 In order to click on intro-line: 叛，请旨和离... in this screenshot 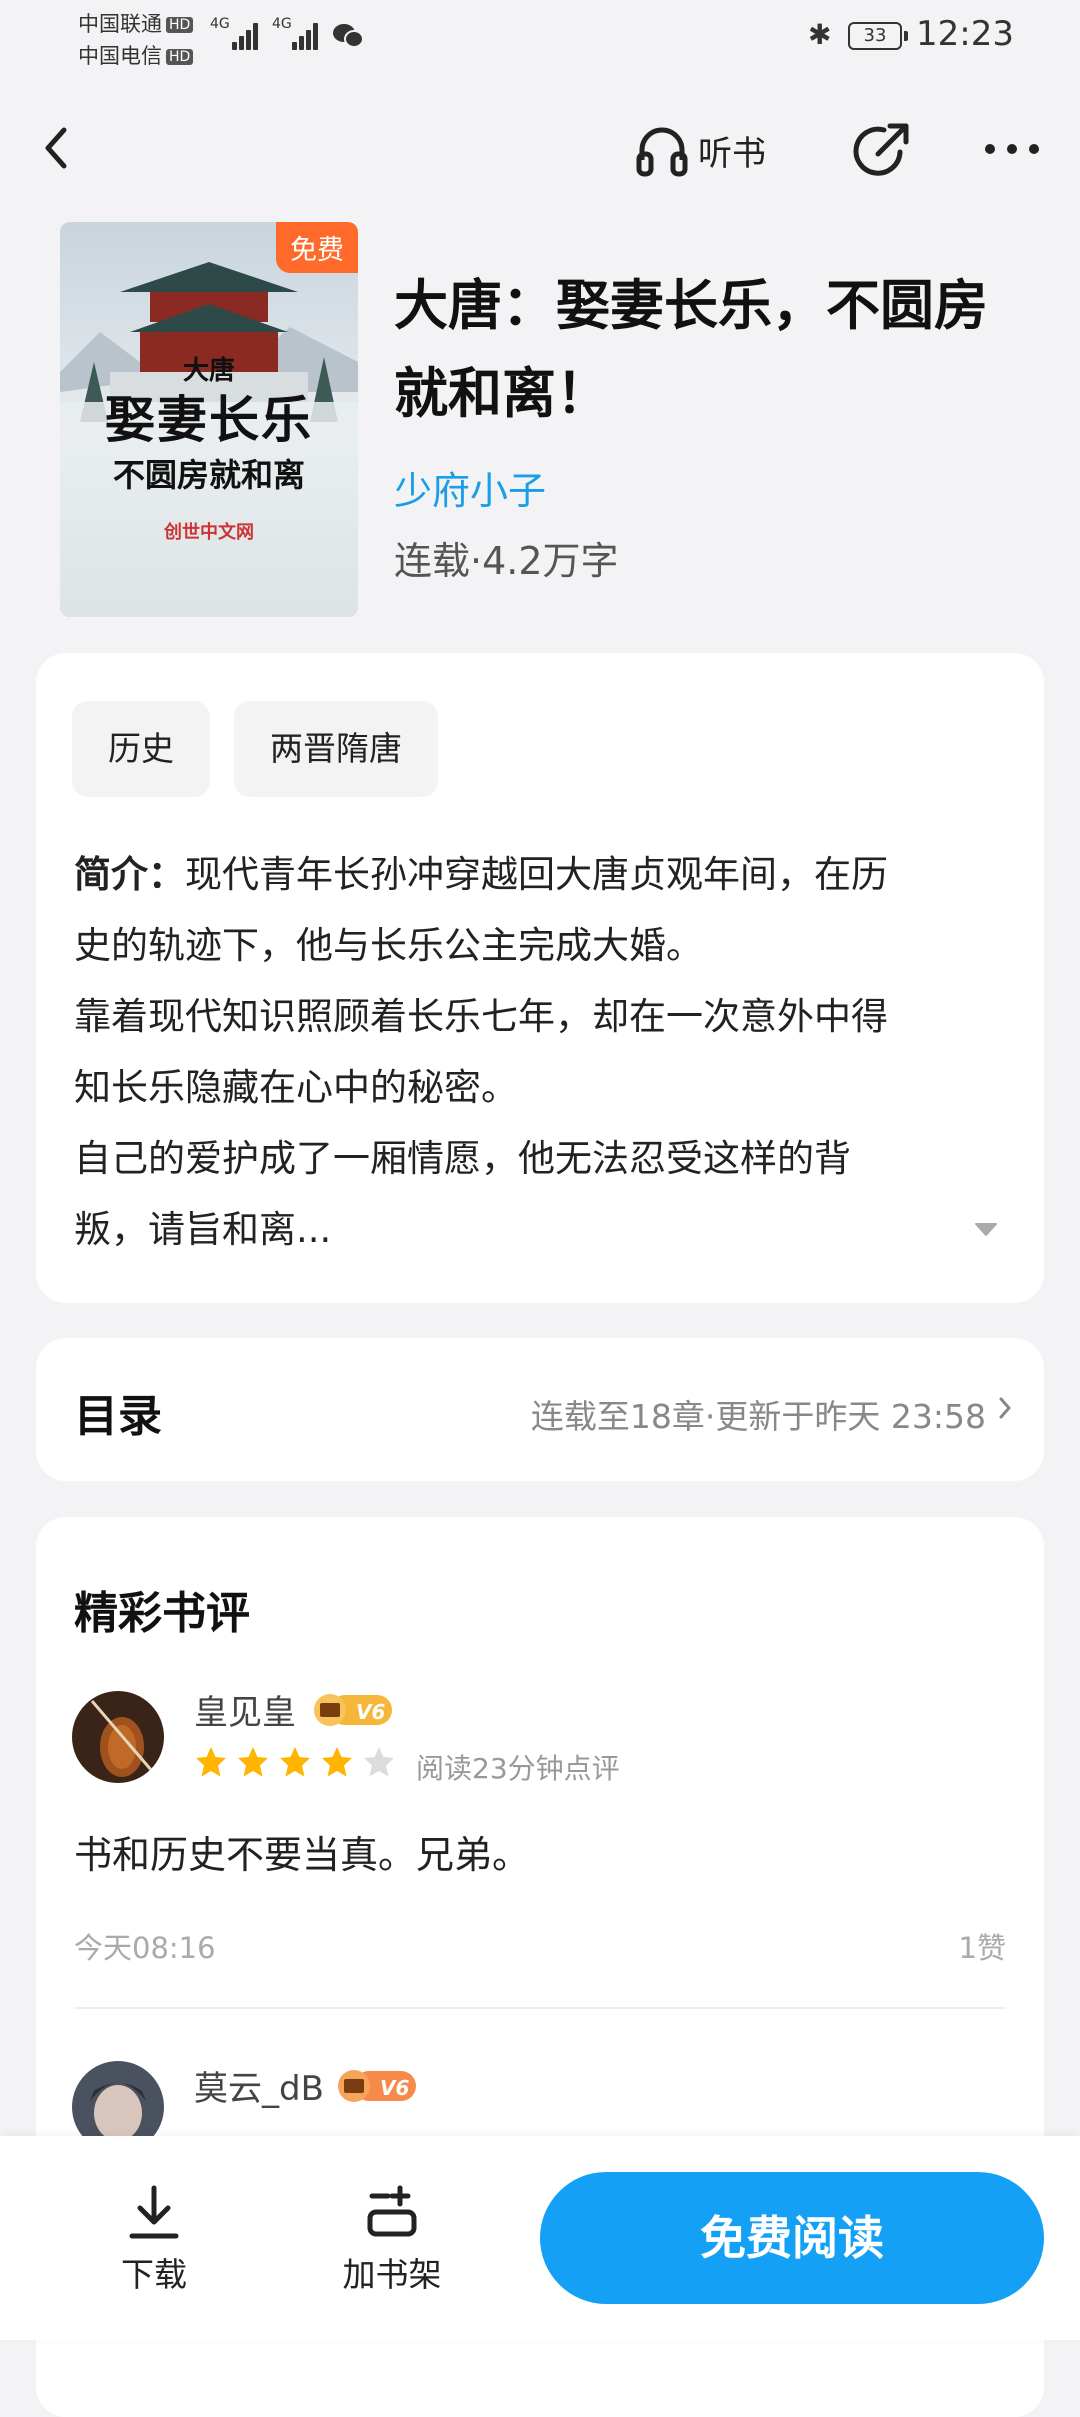, I will do `click(203, 1229)`.